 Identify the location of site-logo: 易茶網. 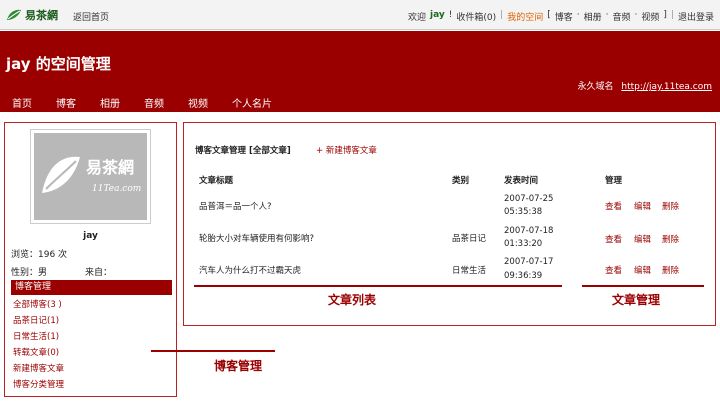
(31, 15).